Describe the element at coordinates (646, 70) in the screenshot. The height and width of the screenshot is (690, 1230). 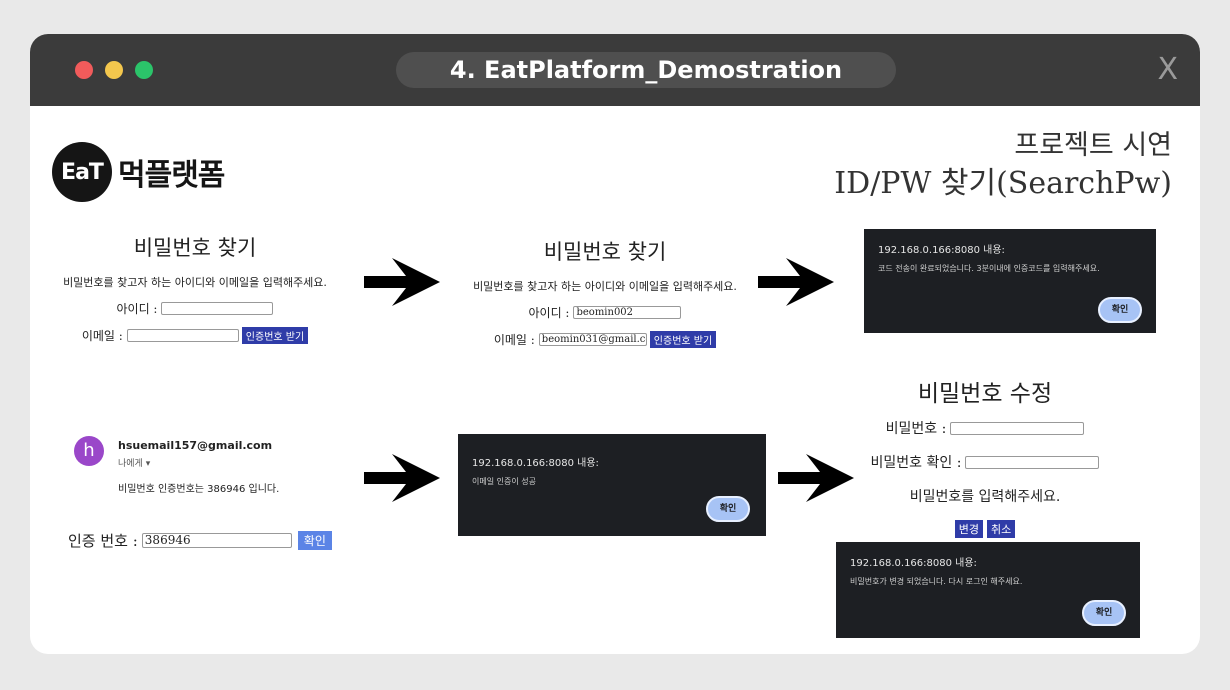
I see `window-title: 4. EatPlatform_Demostration` at that location.